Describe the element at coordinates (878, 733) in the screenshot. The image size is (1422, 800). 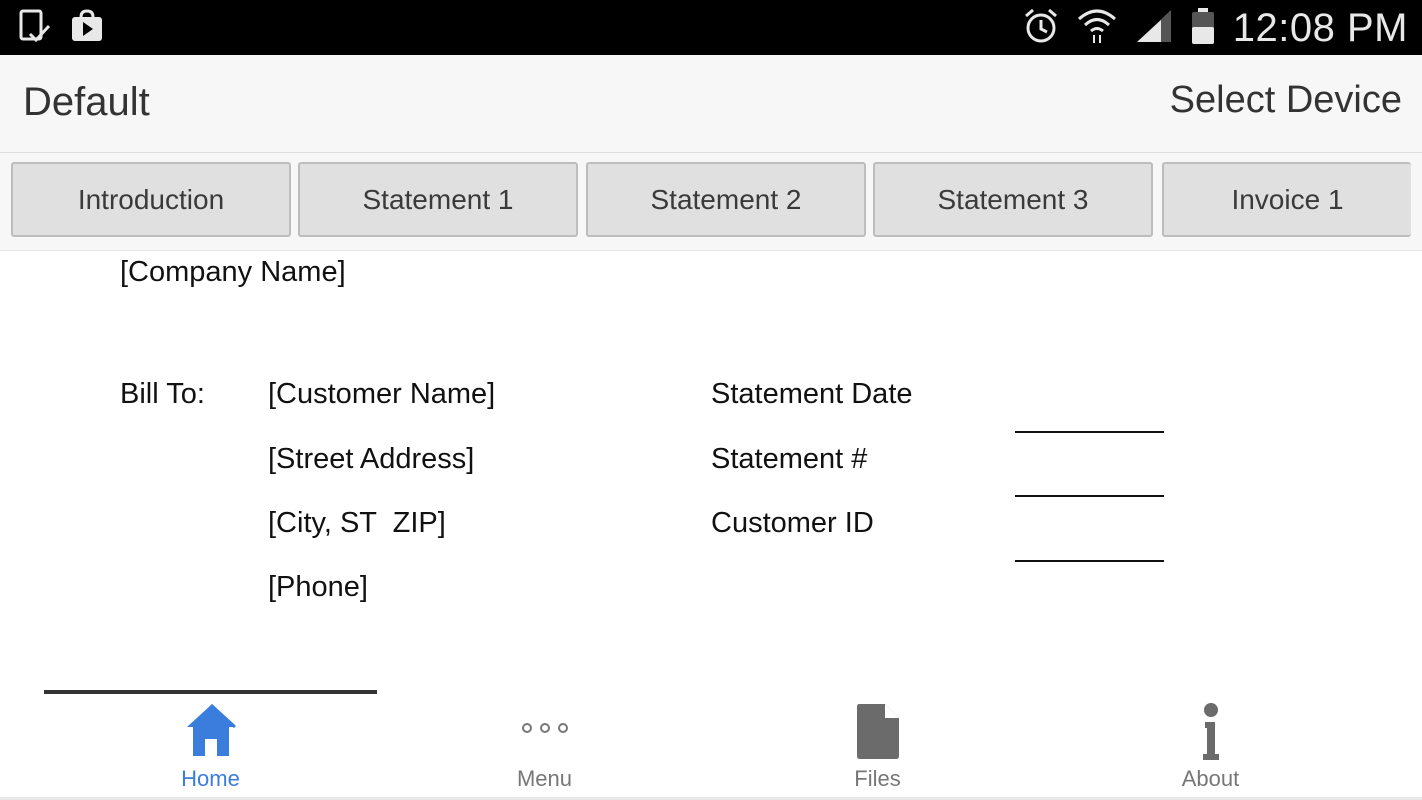
I see `file-icon` at that location.